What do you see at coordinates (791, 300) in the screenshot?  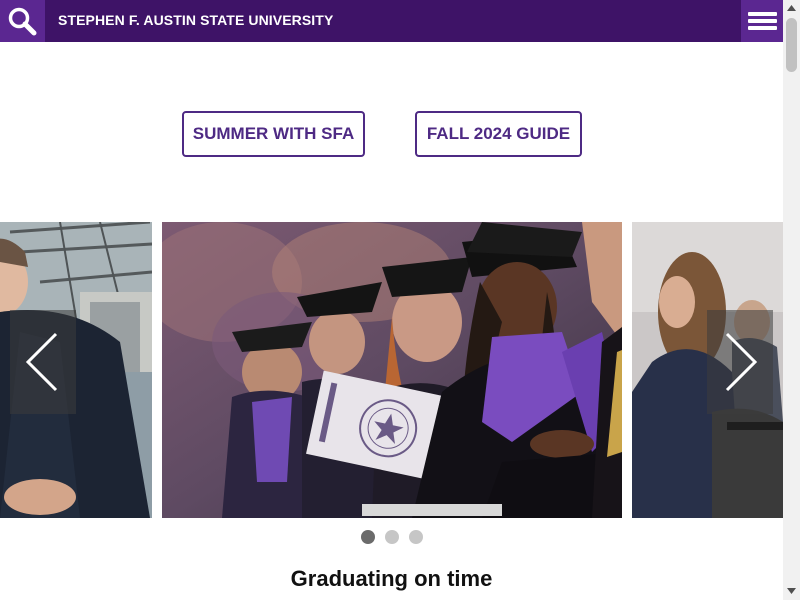 I see `page-scrollbar` at bounding box center [791, 300].